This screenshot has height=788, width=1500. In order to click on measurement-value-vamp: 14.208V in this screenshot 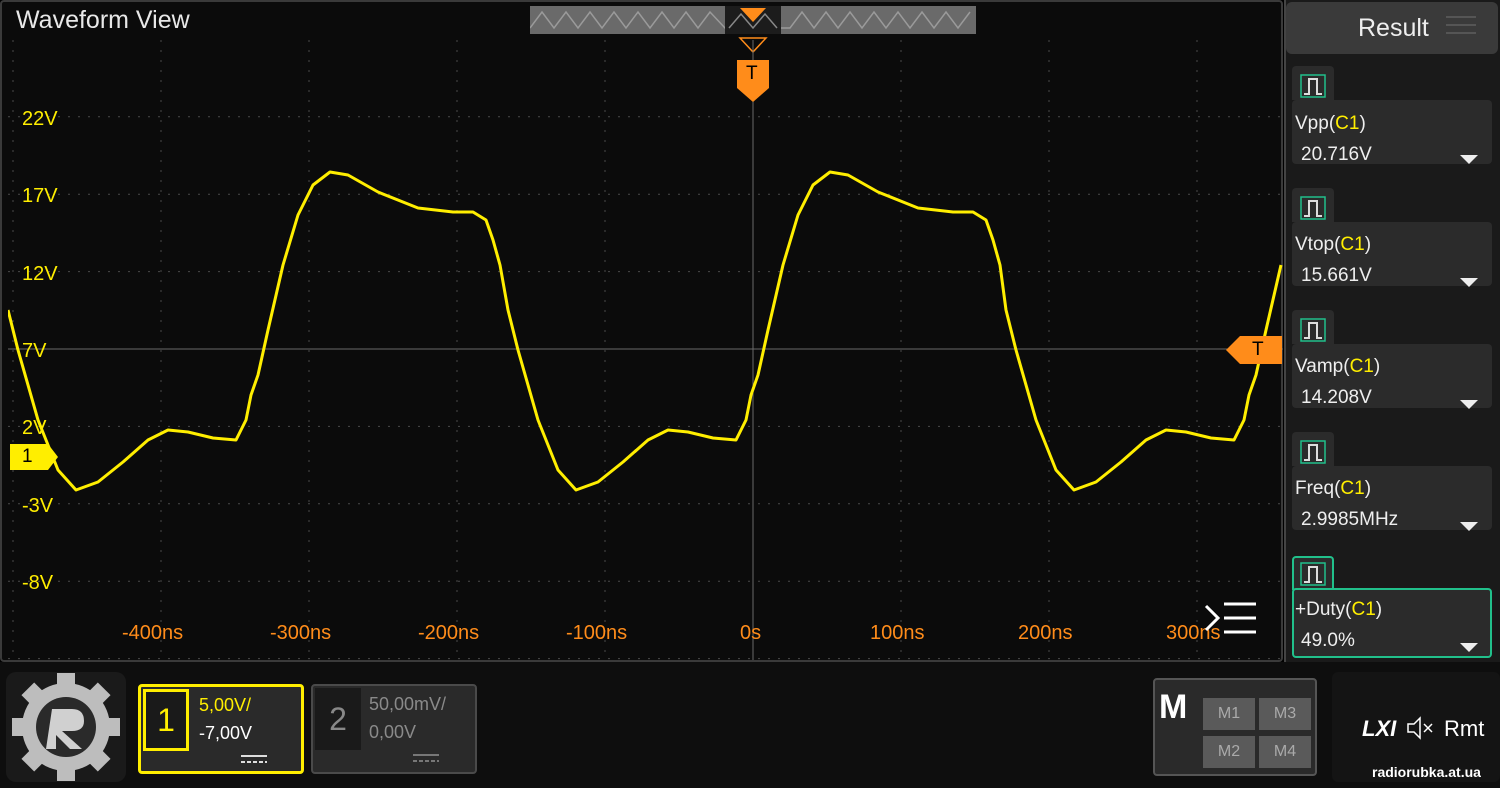, I will do `click(1336, 397)`.